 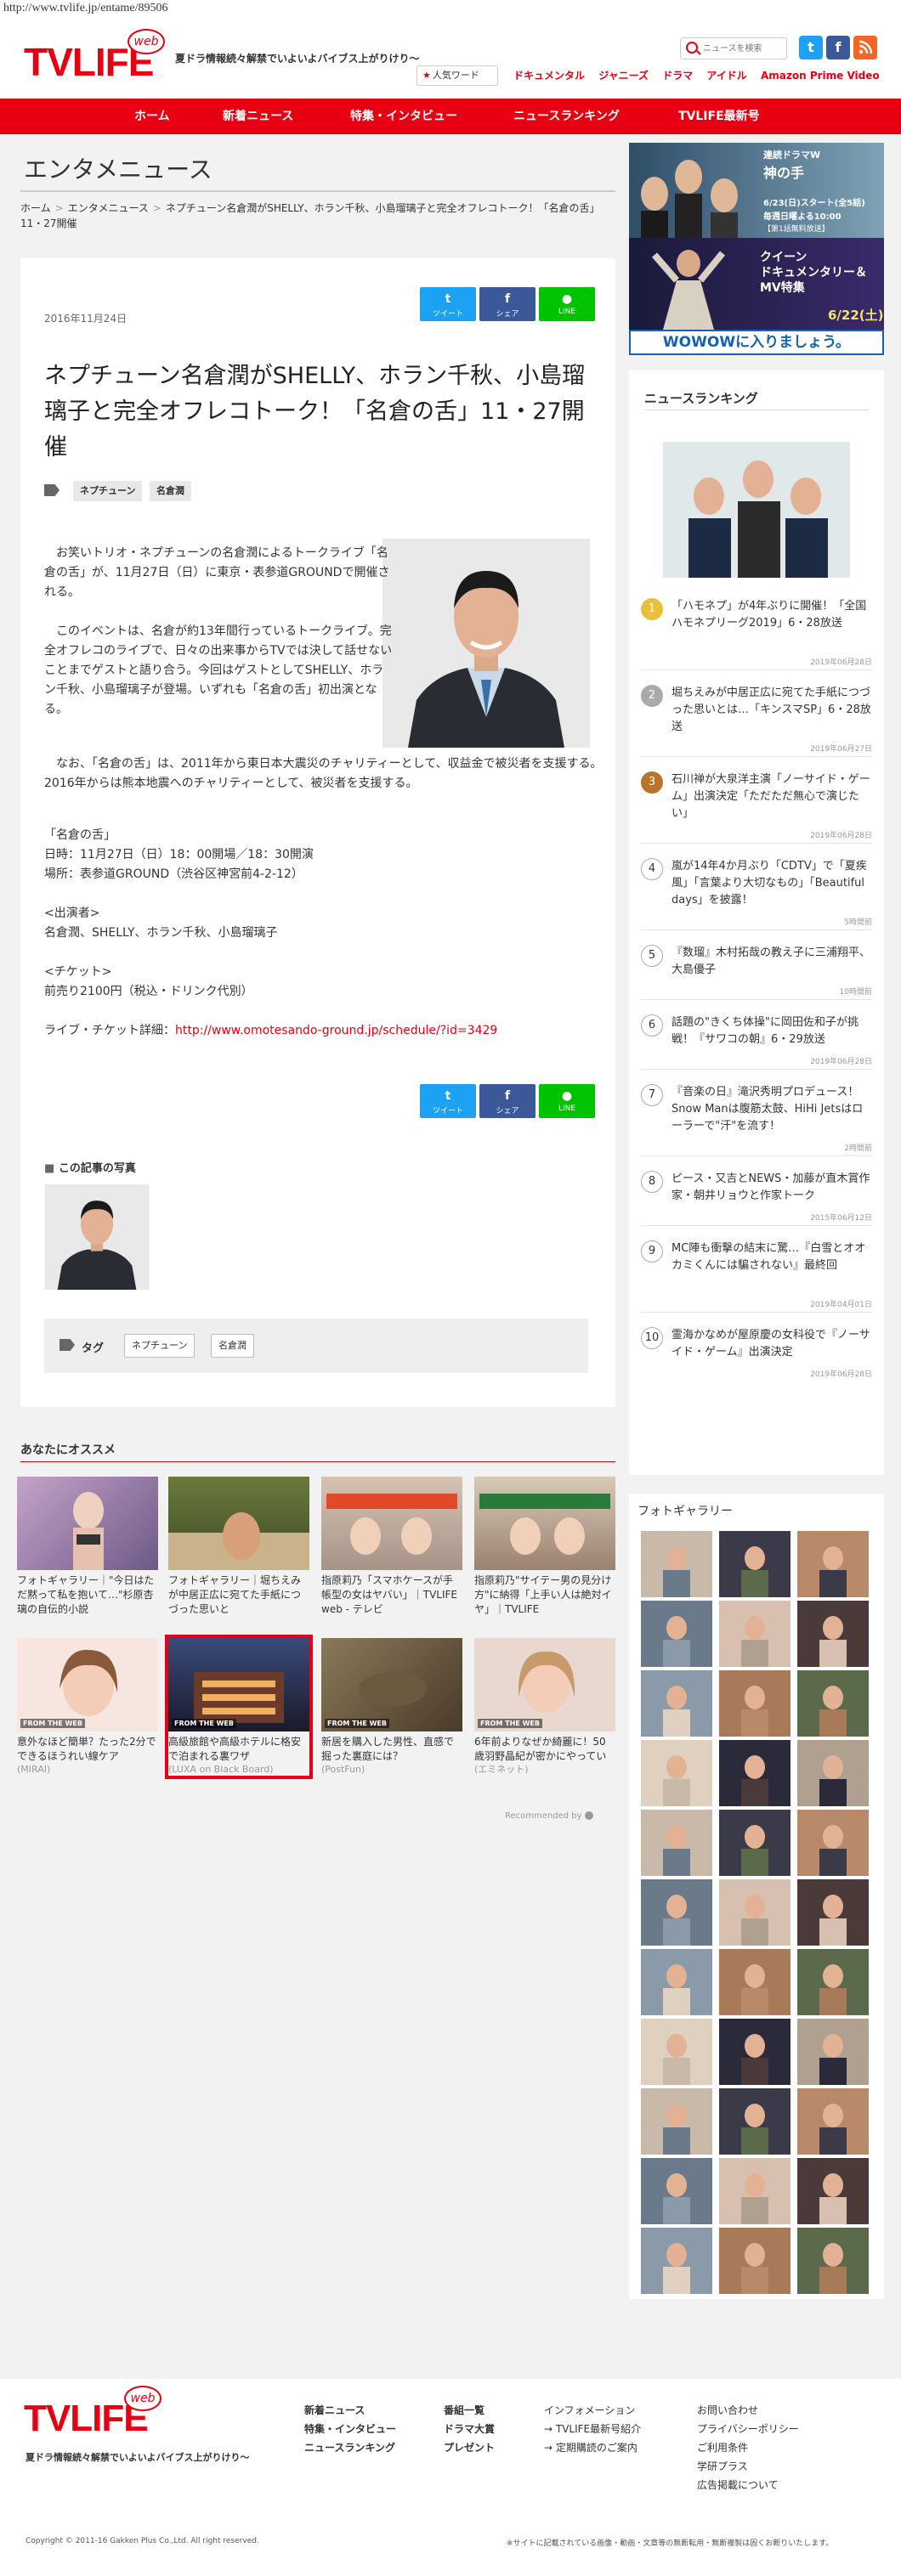 What do you see at coordinates (152, 117) in the screenshot?
I see `nav-home: ホーム` at bounding box center [152, 117].